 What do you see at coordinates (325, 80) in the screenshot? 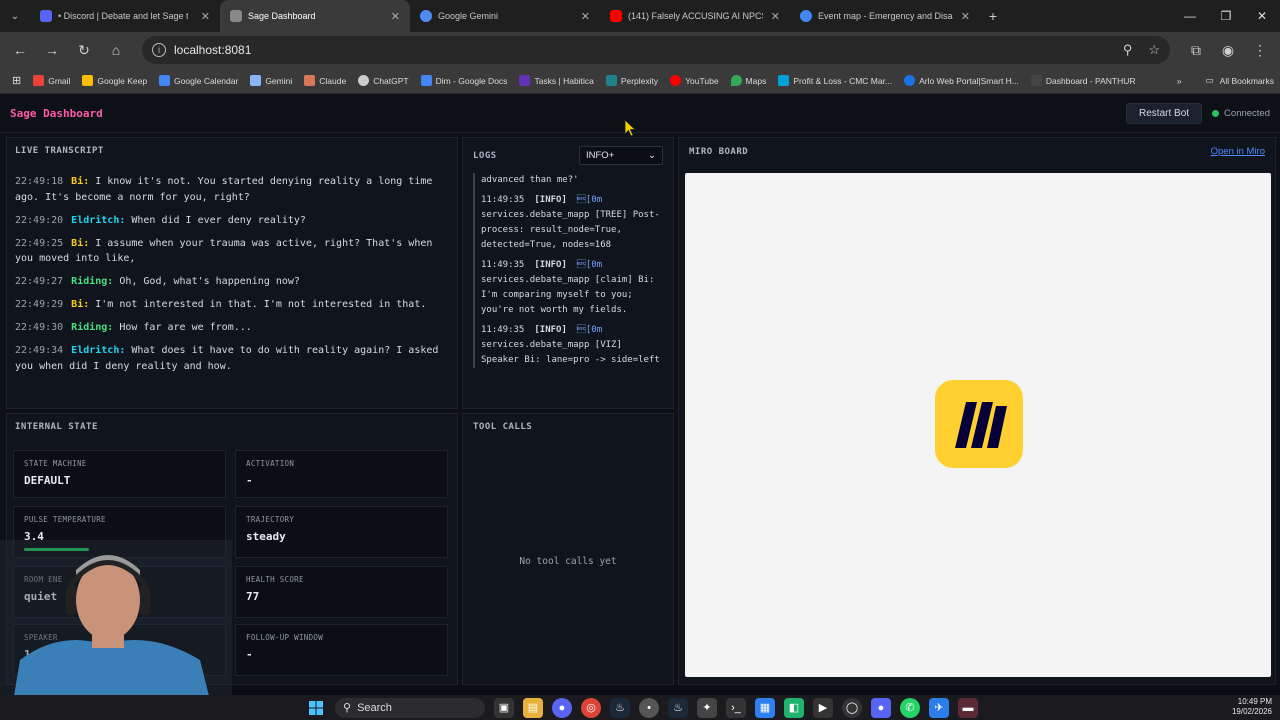
I see `bookmark-claude: Claude` at bounding box center [325, 80].